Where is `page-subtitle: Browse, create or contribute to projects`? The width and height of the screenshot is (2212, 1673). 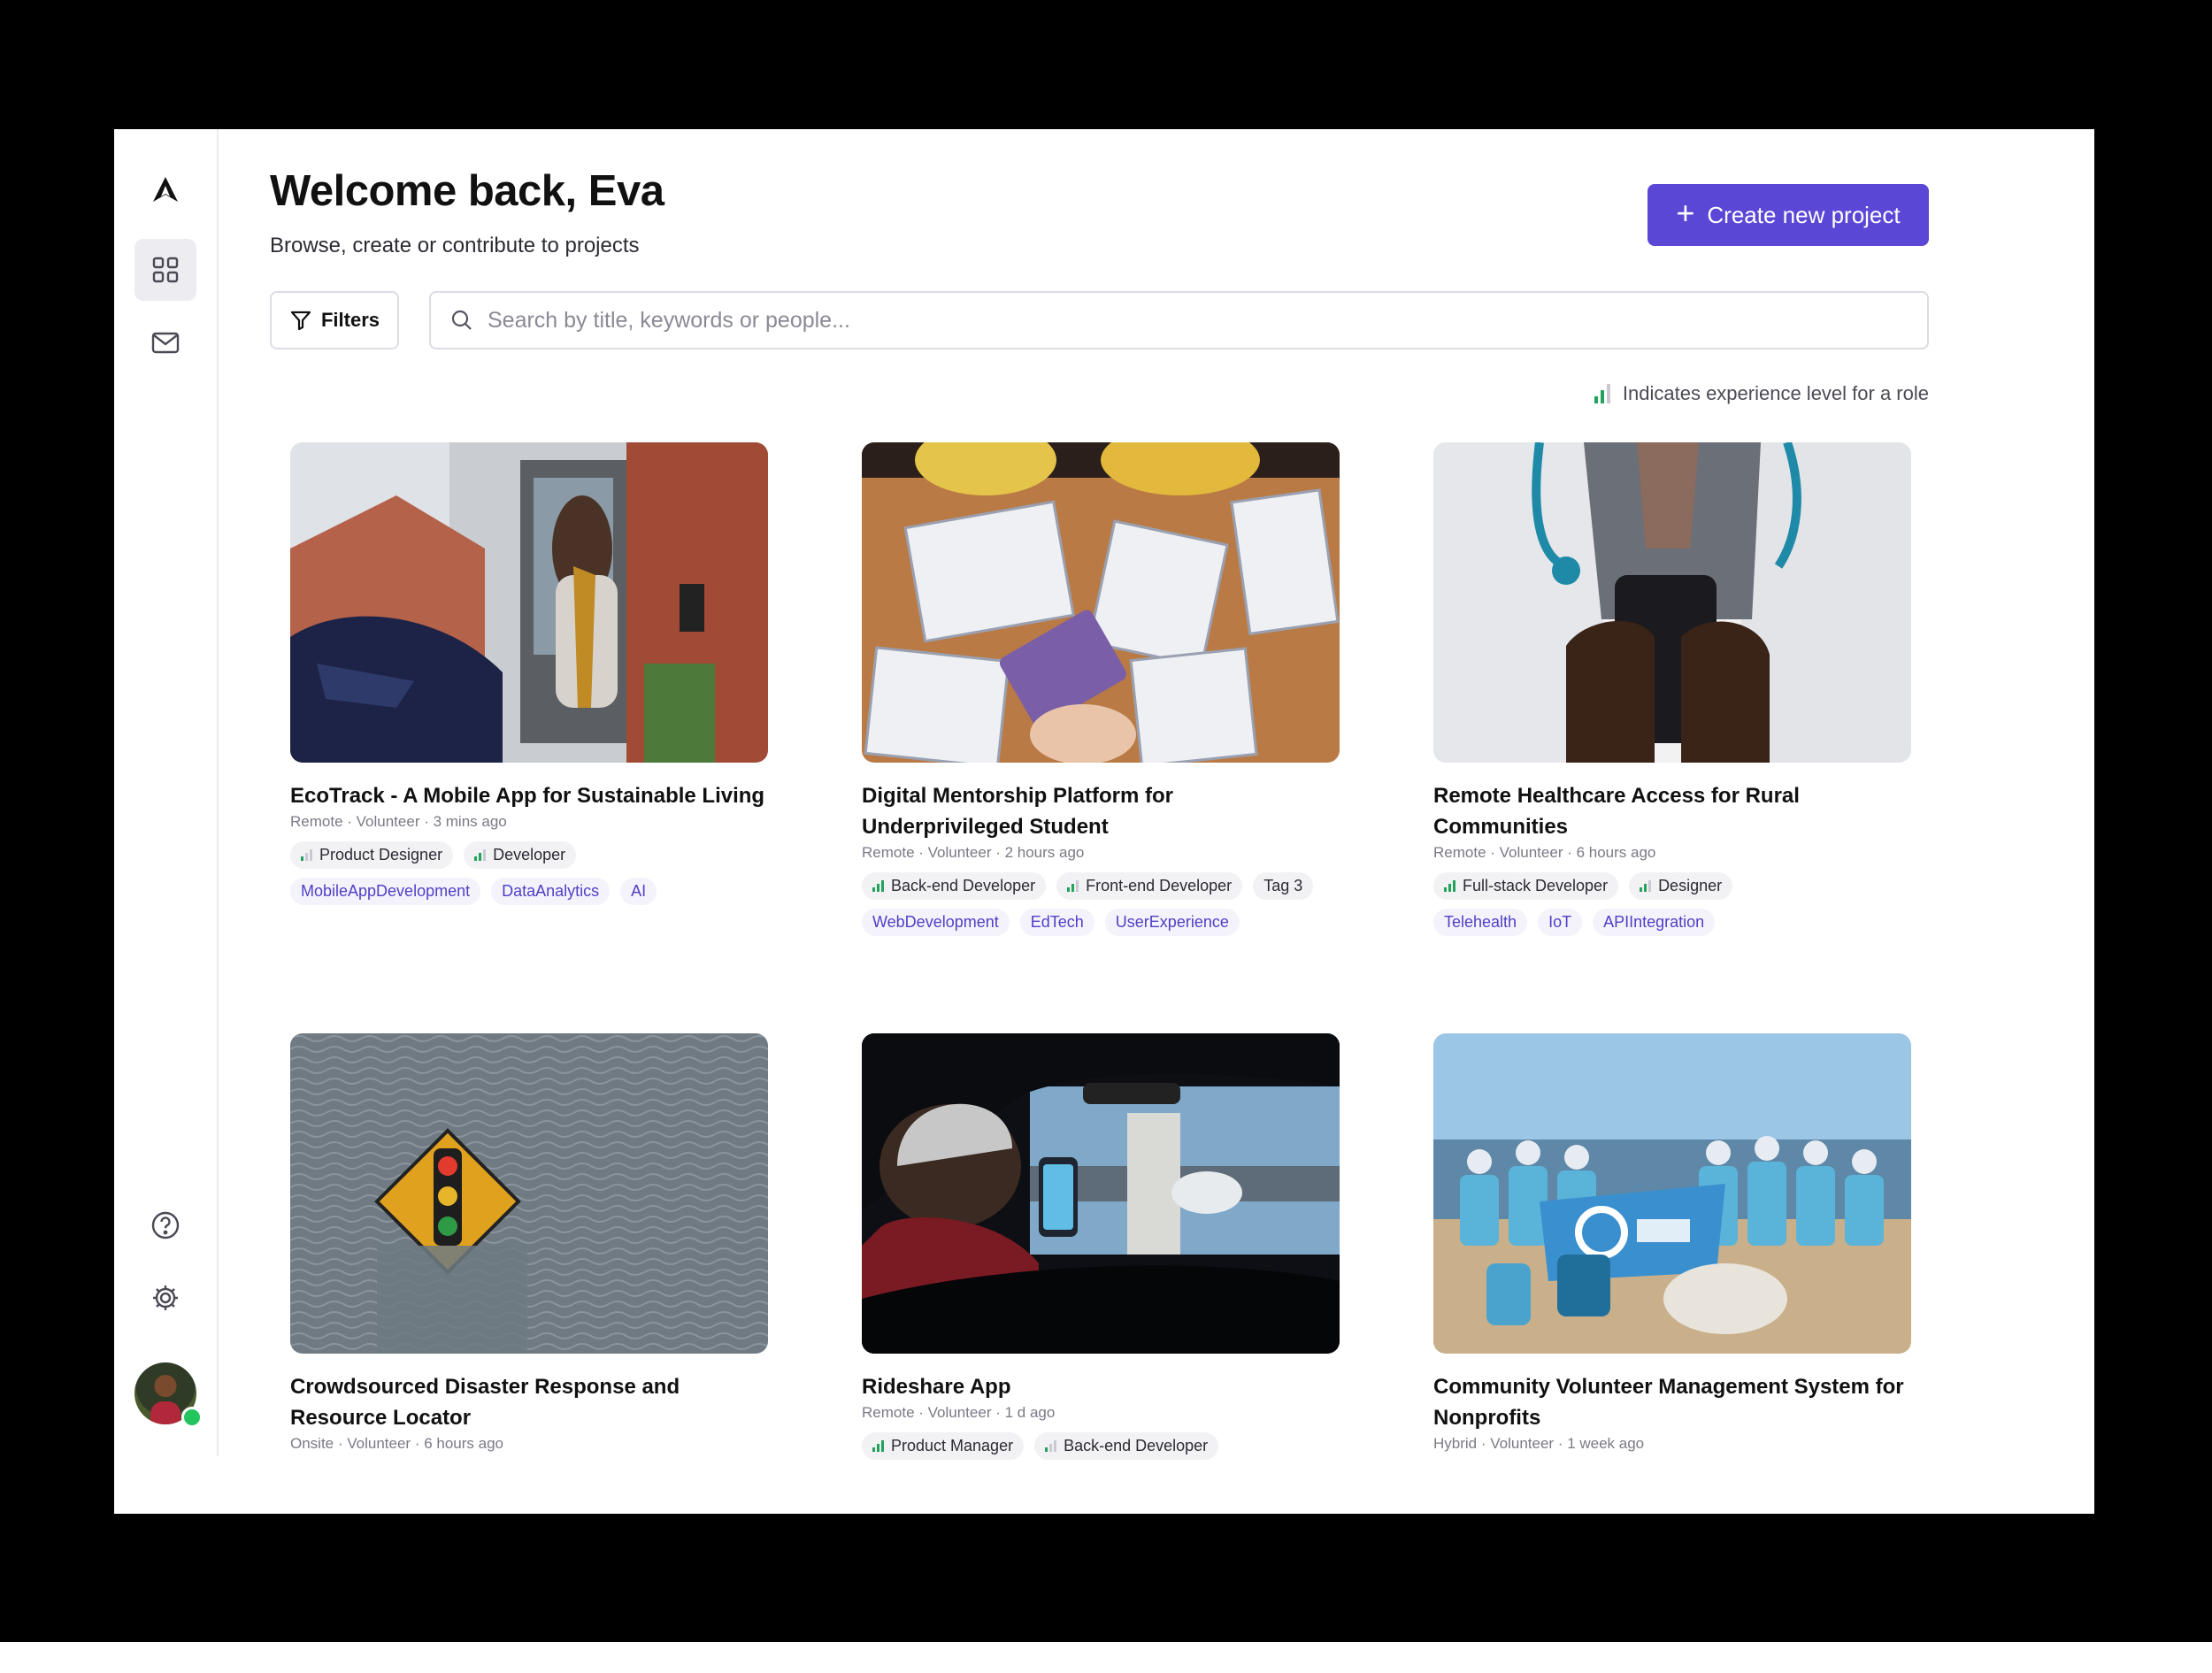 page-subtitle: Browse, create or contribute to projects is located at coordinates (455, 245).